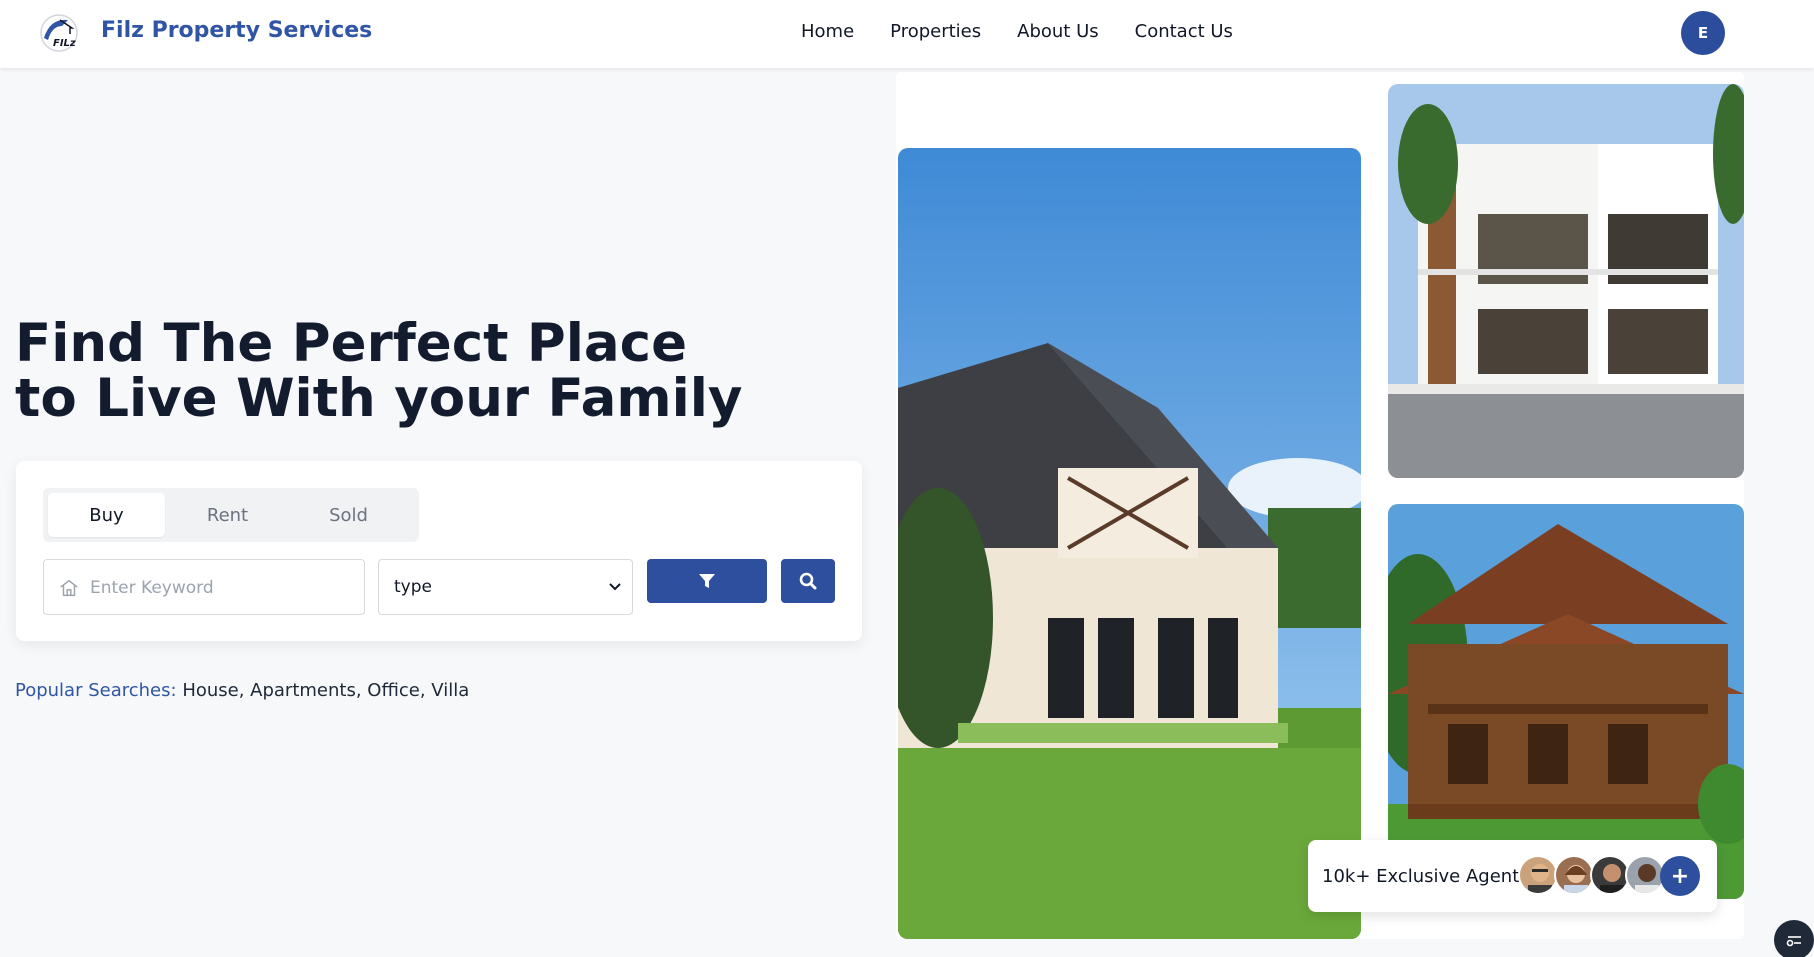 The image size is (1814, 957). I want to click on filter-button, so click(707, 581).